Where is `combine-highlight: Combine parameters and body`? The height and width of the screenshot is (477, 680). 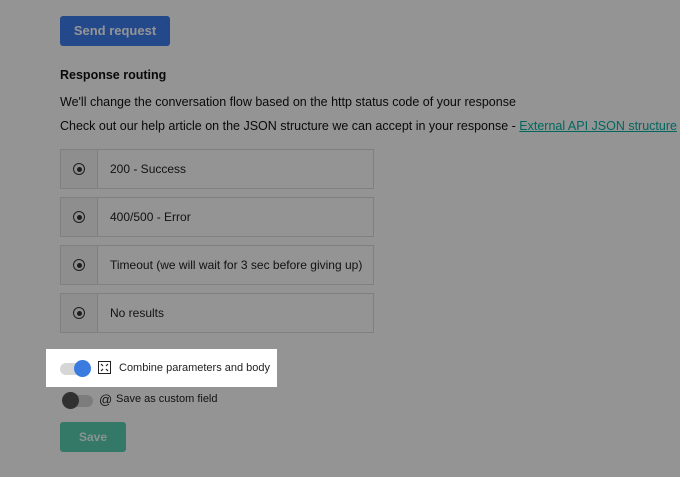 combine-highlight: Combine parameters and body is located at coordinates (161, 368).